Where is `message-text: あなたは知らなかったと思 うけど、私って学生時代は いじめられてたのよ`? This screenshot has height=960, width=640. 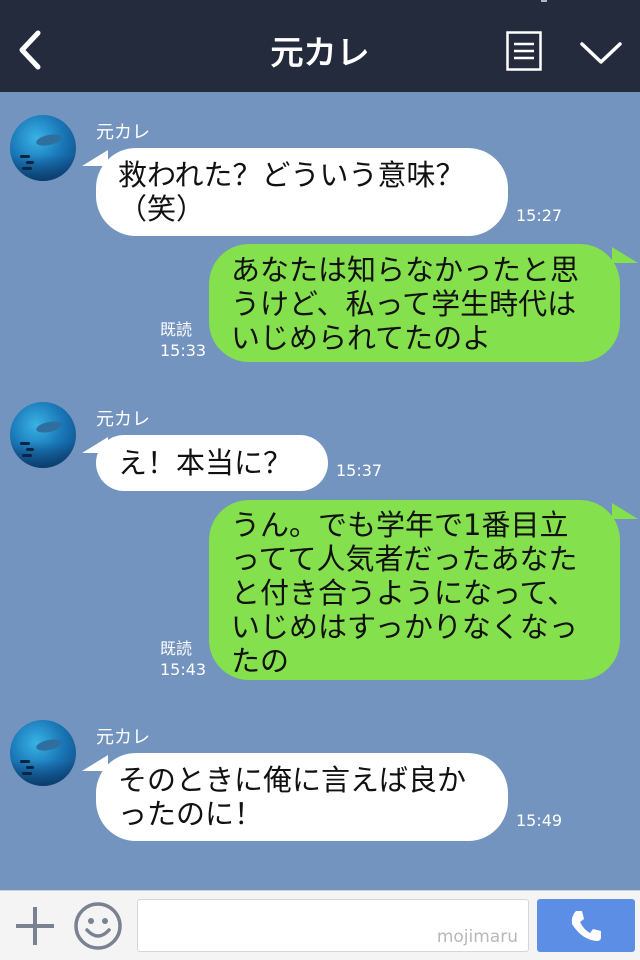
message-text: あなたは知らなかったと思 うけど、私って学生時代は いじめられてたのよ is located at coordinates (405, 304).